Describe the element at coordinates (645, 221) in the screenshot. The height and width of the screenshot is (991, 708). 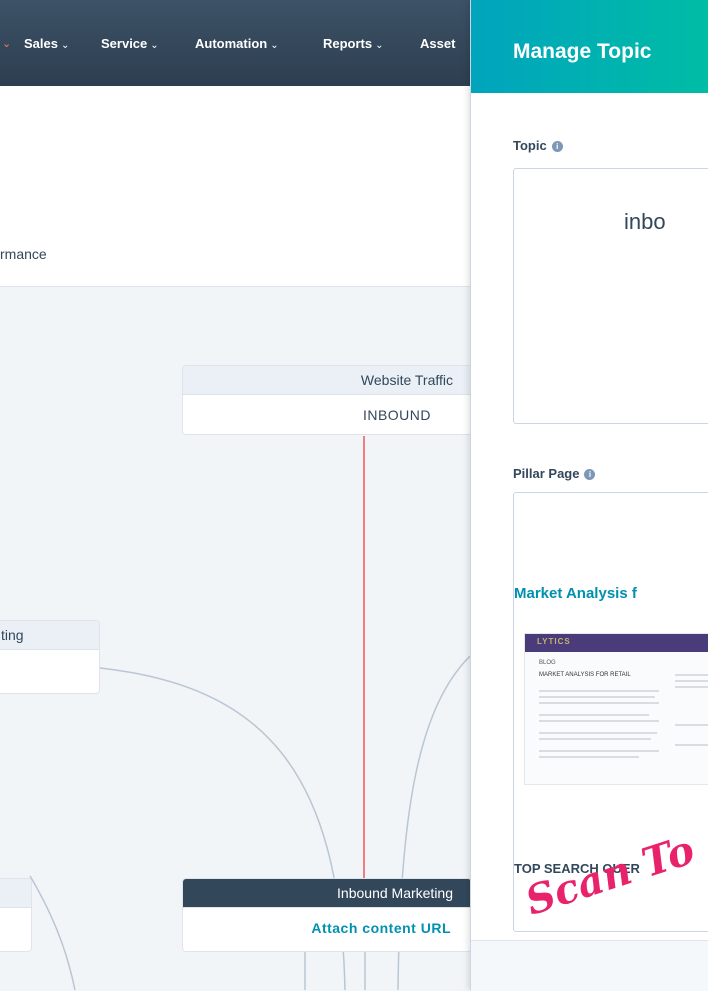
I see `topic-value: inbo` at that location.